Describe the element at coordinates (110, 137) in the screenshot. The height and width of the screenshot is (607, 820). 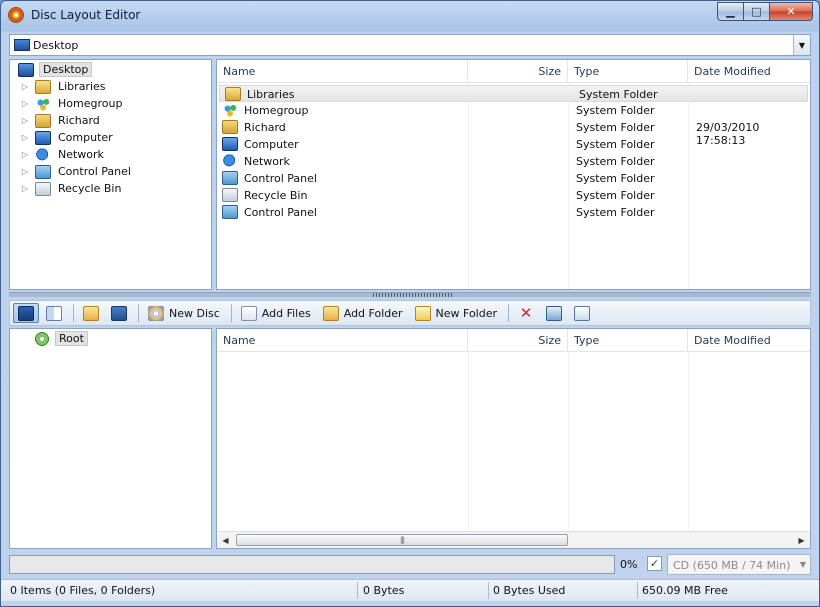
I see `tree-item-computer: ▷ Computer` at that location.